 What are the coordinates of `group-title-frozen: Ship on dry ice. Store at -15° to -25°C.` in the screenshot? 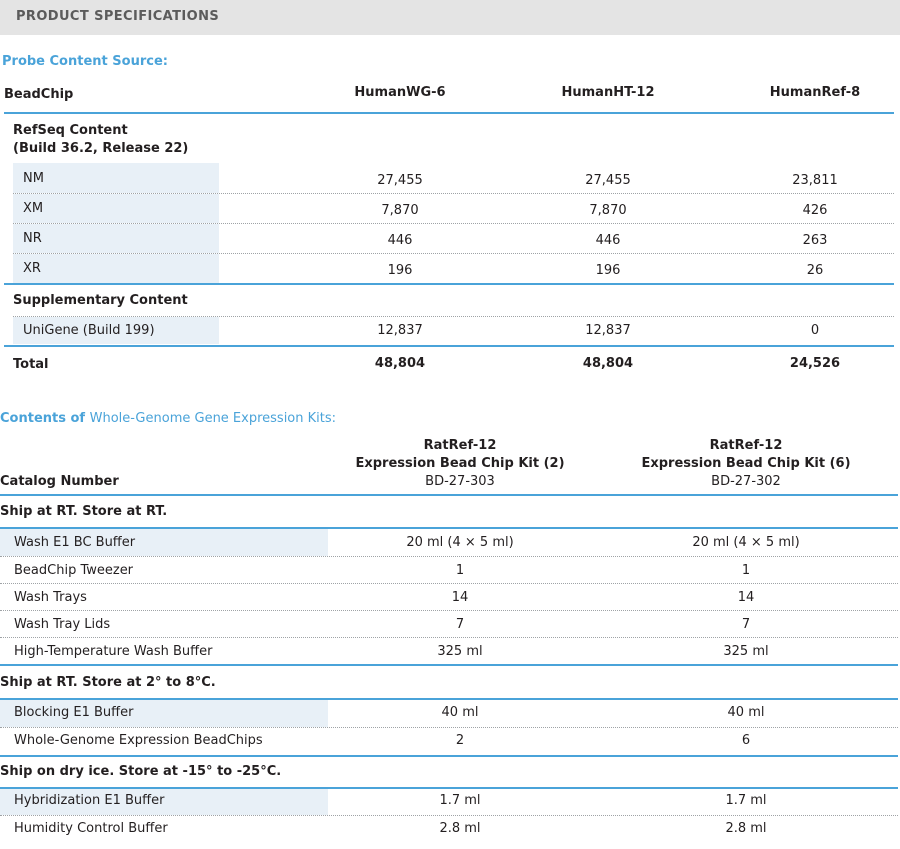 It's located at (141, 771).